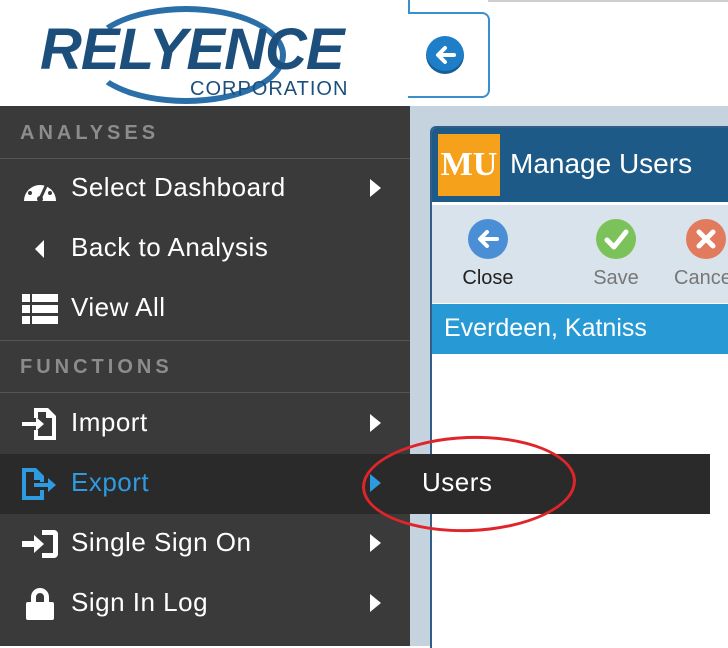  What do you see at coordinates (706, 239) in the screenshot?
I see `cancel-x-icon` at bounding box center [706, 239].